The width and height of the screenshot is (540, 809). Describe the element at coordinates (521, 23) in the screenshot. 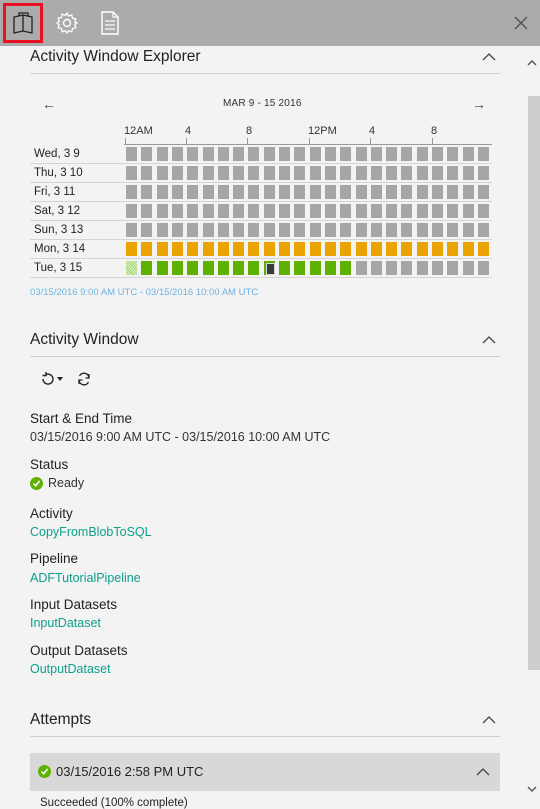

I see `close-button` at that location.